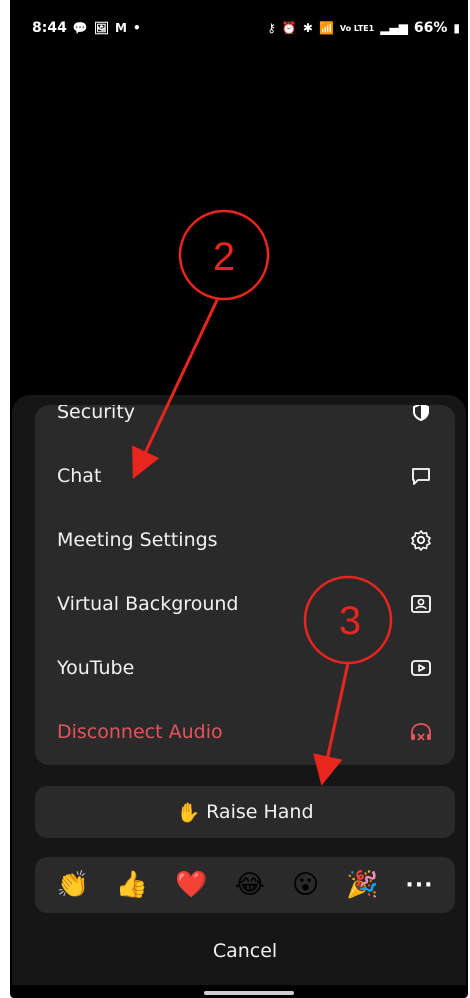  What do you see at coordinates (148, 604) in the screenshot?
I see `menu-item-label: Virtual Background` at bounding box center [148, 604].